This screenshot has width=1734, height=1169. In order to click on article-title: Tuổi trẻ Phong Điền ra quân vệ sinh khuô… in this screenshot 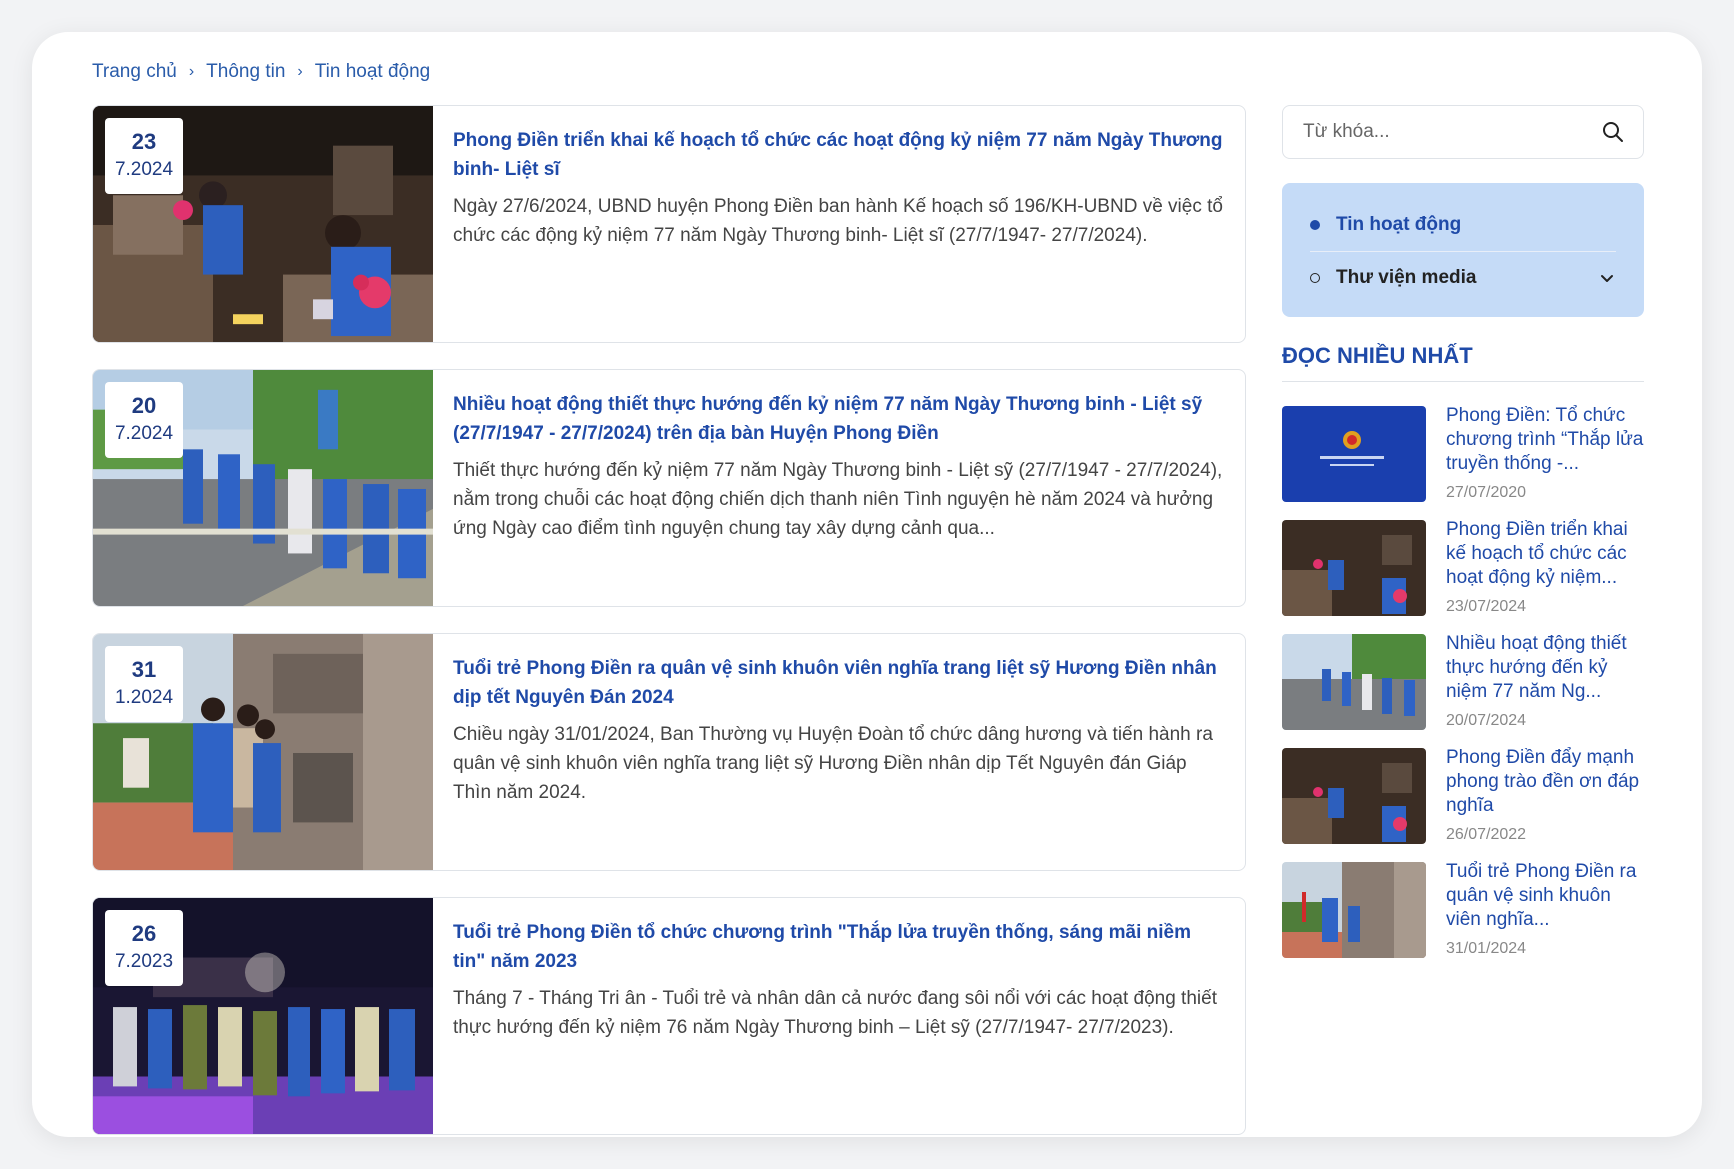, I will do `click(839, 683)`.